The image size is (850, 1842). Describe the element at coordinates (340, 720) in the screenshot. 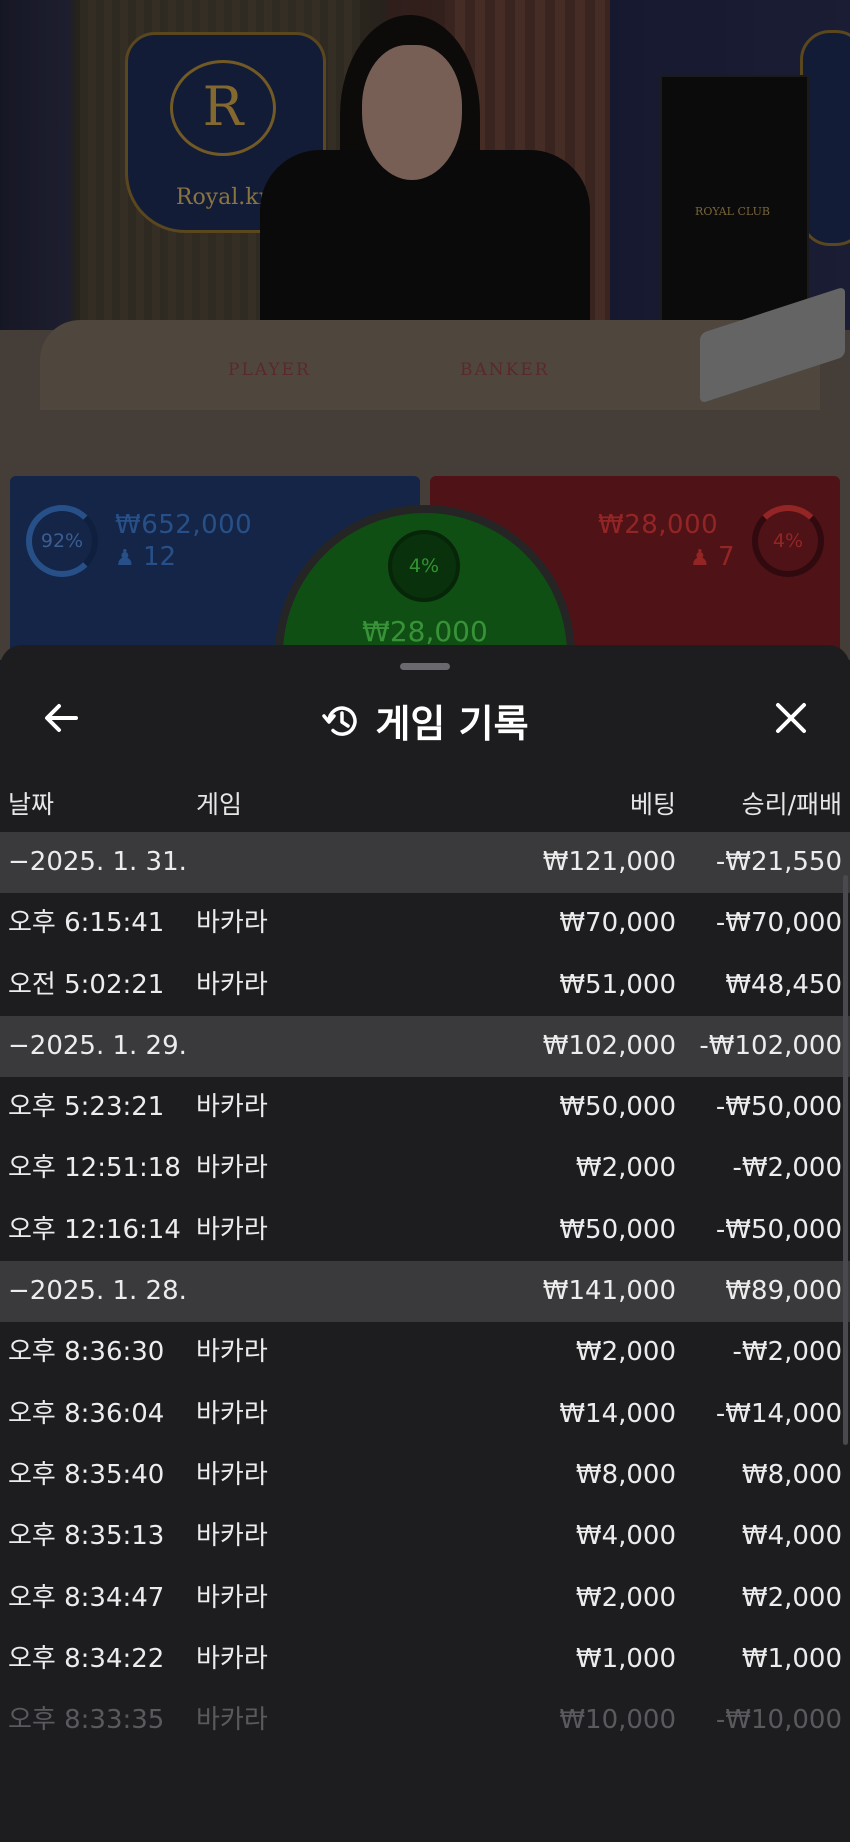

I see `history-icon` at that location.